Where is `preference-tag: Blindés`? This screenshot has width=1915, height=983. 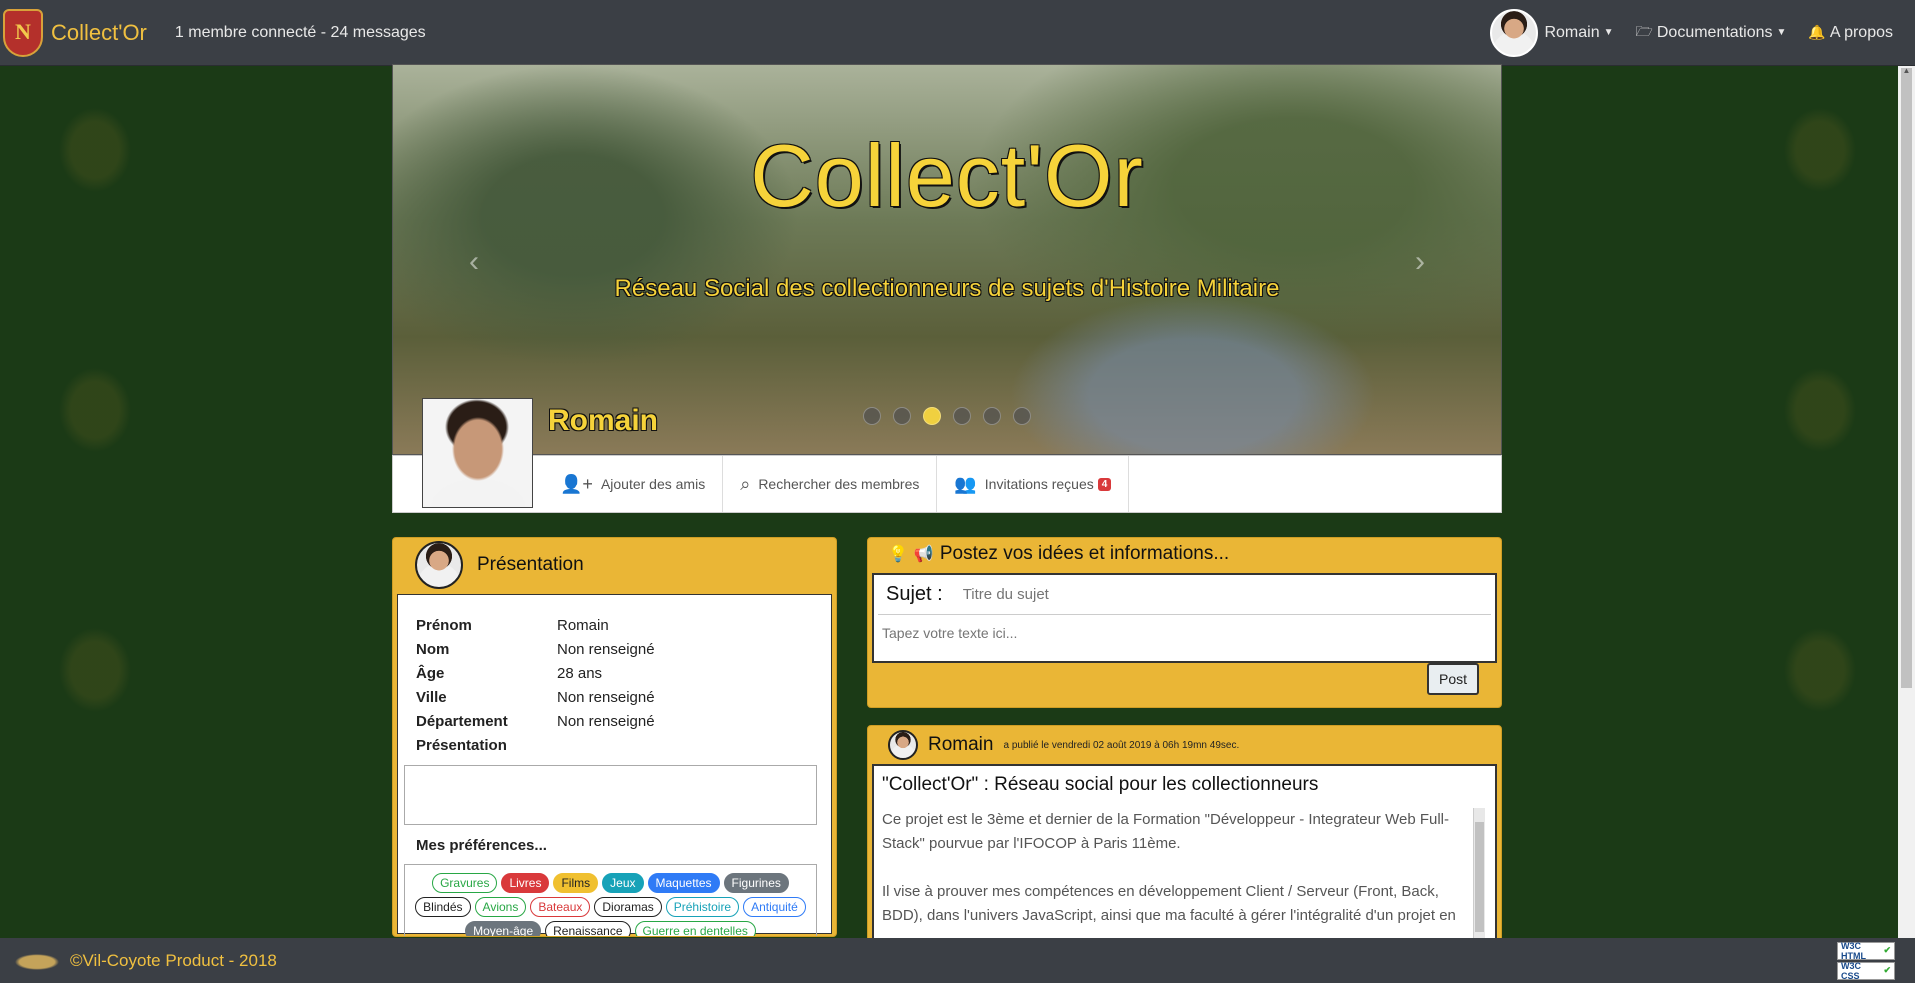 preference-tag: Blindés is located at coordinates (443, 907).